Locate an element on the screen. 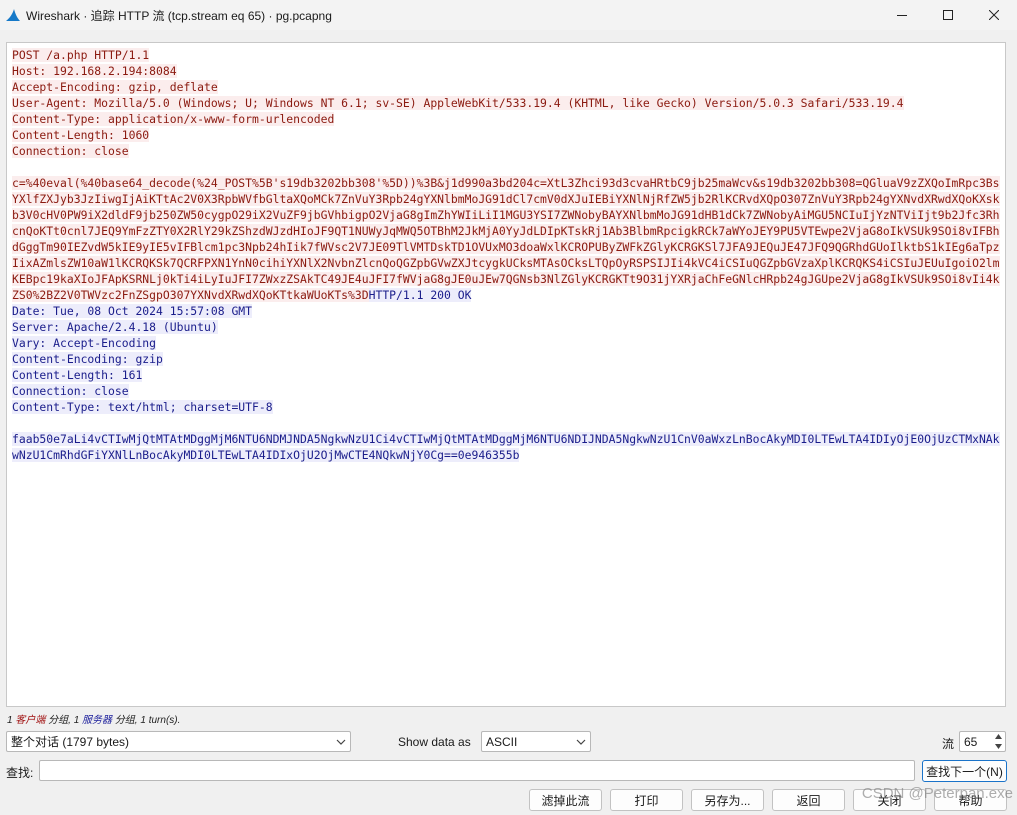 Image resolution: width=1017 pixels, height=815 pixels. stream-label: 流 is located at coordinates (948, 744).